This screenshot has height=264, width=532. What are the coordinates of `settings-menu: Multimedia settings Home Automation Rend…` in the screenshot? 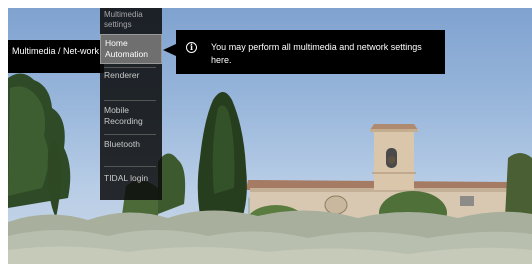 It's located at (131, 104).